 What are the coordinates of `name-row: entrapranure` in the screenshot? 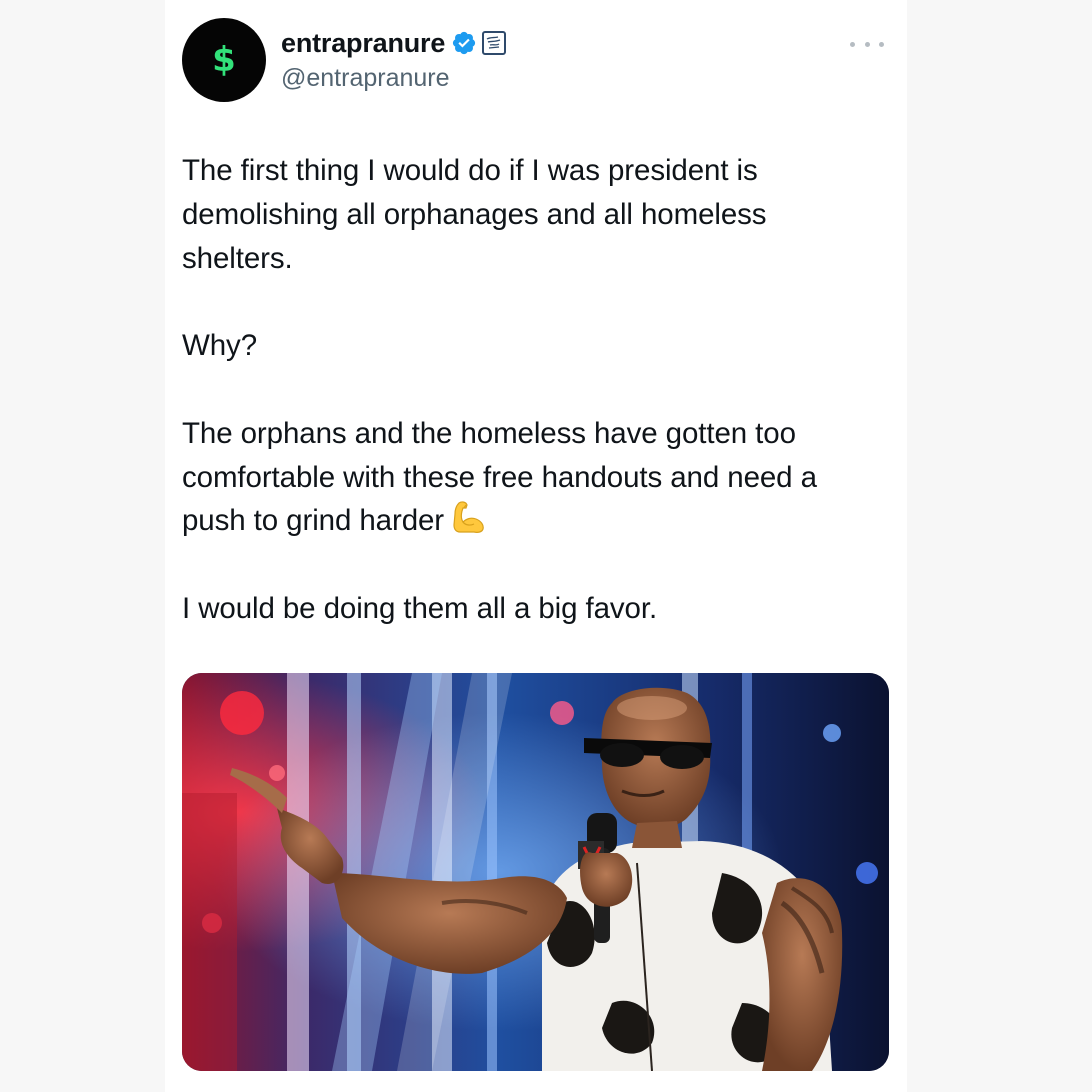 It's located at (394, 43).